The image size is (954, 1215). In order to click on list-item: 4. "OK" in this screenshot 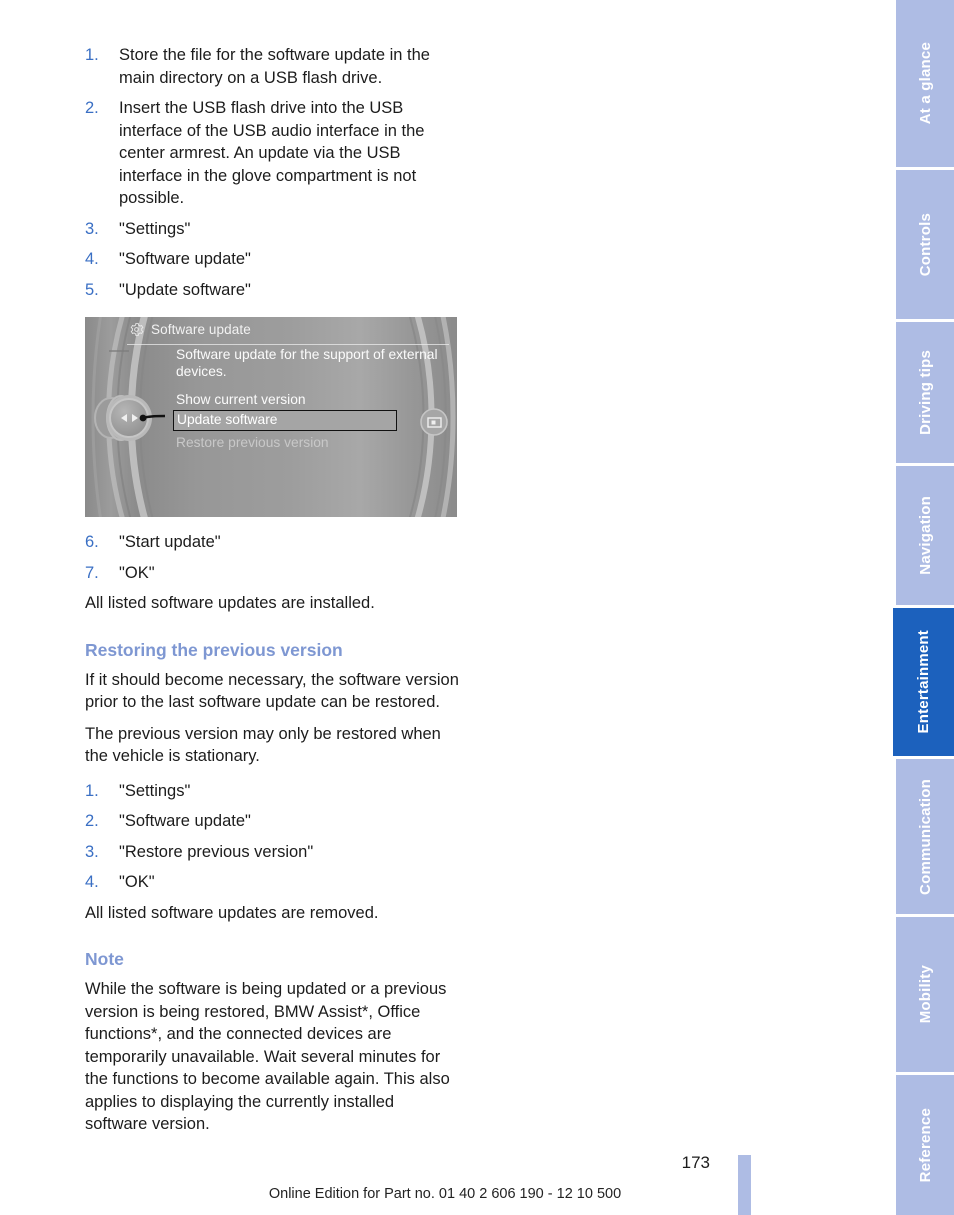, I will do `click(272, 882)`.